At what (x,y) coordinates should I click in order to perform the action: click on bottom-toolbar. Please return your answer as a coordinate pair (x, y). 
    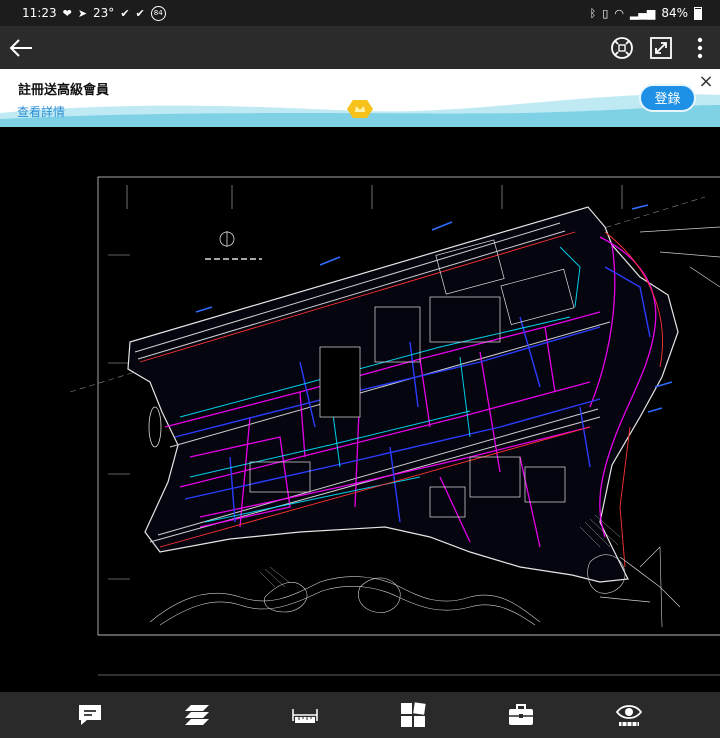
    Looking at the image, I should click on (360, 715).